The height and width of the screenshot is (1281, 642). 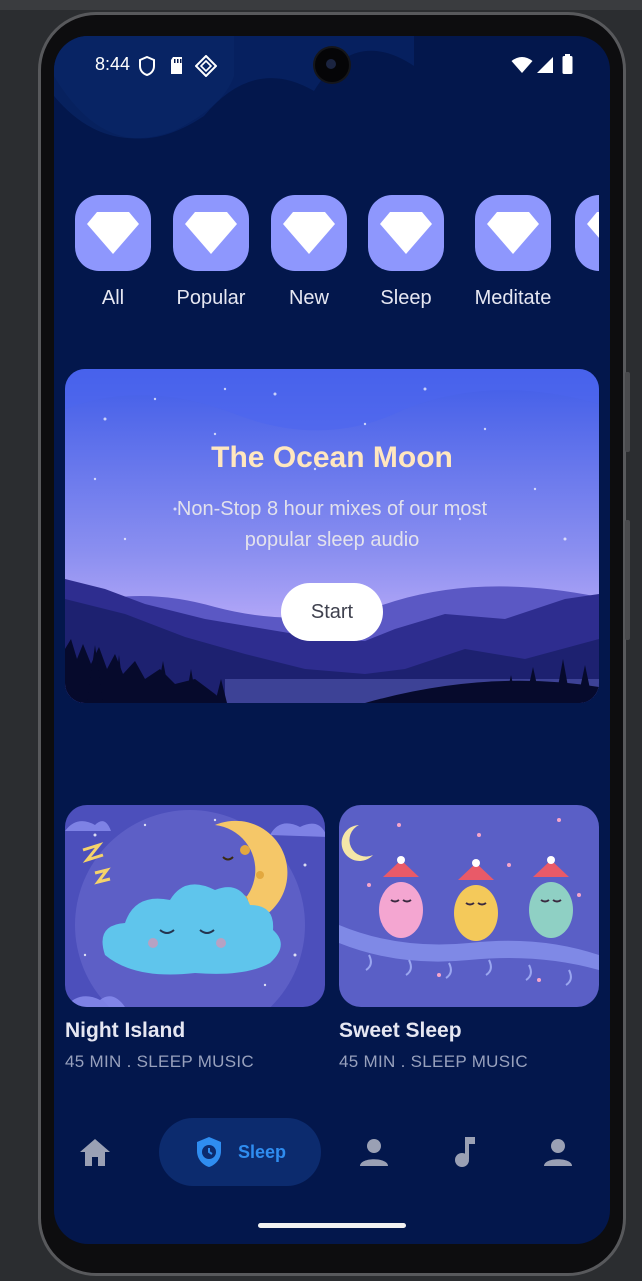 I want to click on home-indicator, so click(x=332, y=1225).